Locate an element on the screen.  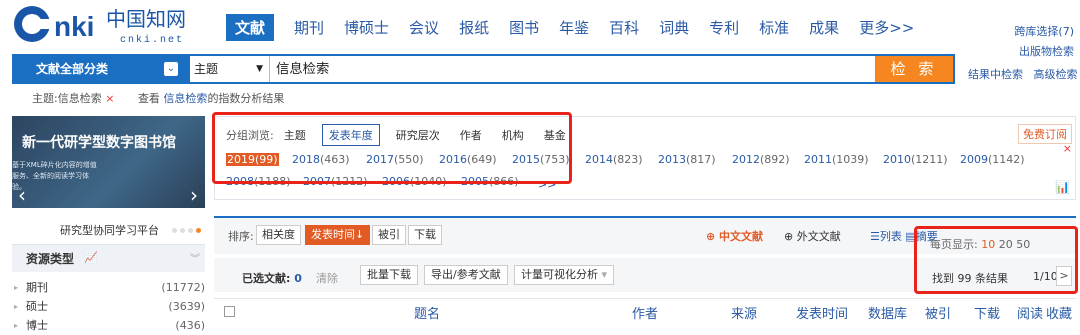
col-read: 阅读 is located at coordinates (1030, 312).